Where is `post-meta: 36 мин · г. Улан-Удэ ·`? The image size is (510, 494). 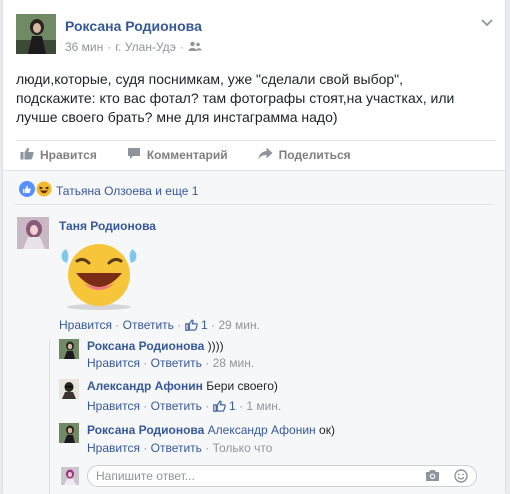 post-meta: 36 мин · г. Улан-Удэ · is located at coordinates (133, 47).